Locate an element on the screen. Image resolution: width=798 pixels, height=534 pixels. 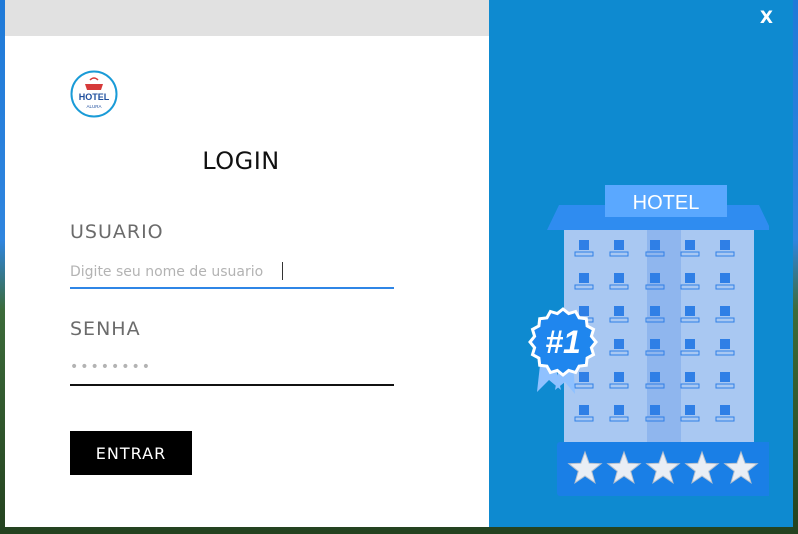
hotel-logo: HOTEL ALURA is located at coordinates (94, 94).